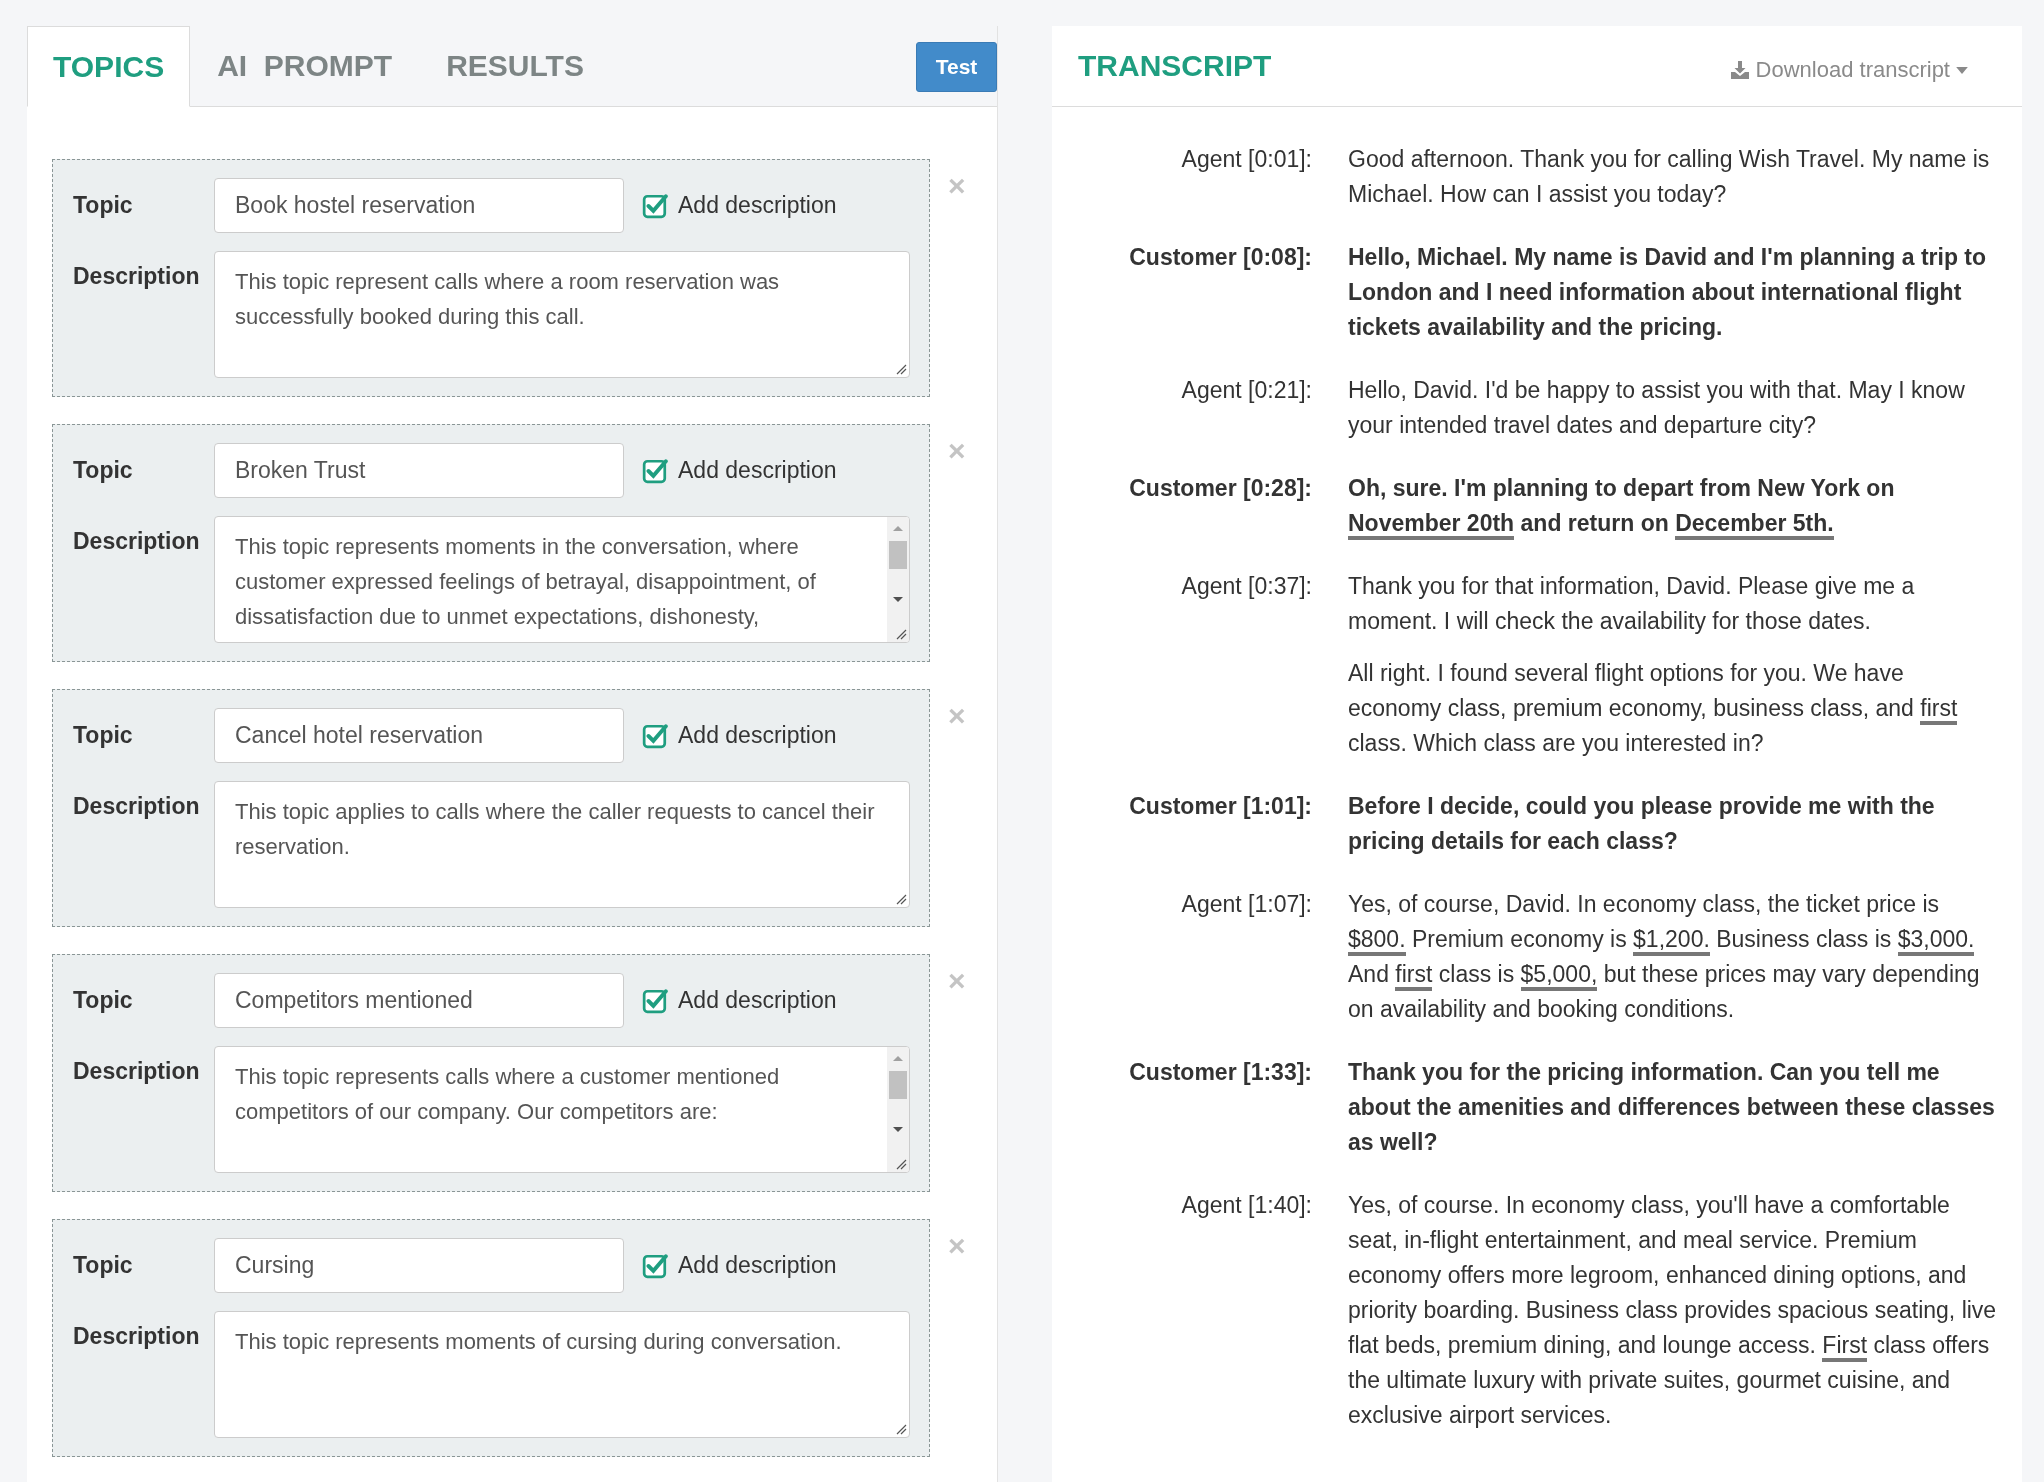 This screenshot has width=2044, height=1482. Describe the element at coordinates (1246, 159) in the screenshot. I see `speaker-label: Agent [0:01]:` at that location.